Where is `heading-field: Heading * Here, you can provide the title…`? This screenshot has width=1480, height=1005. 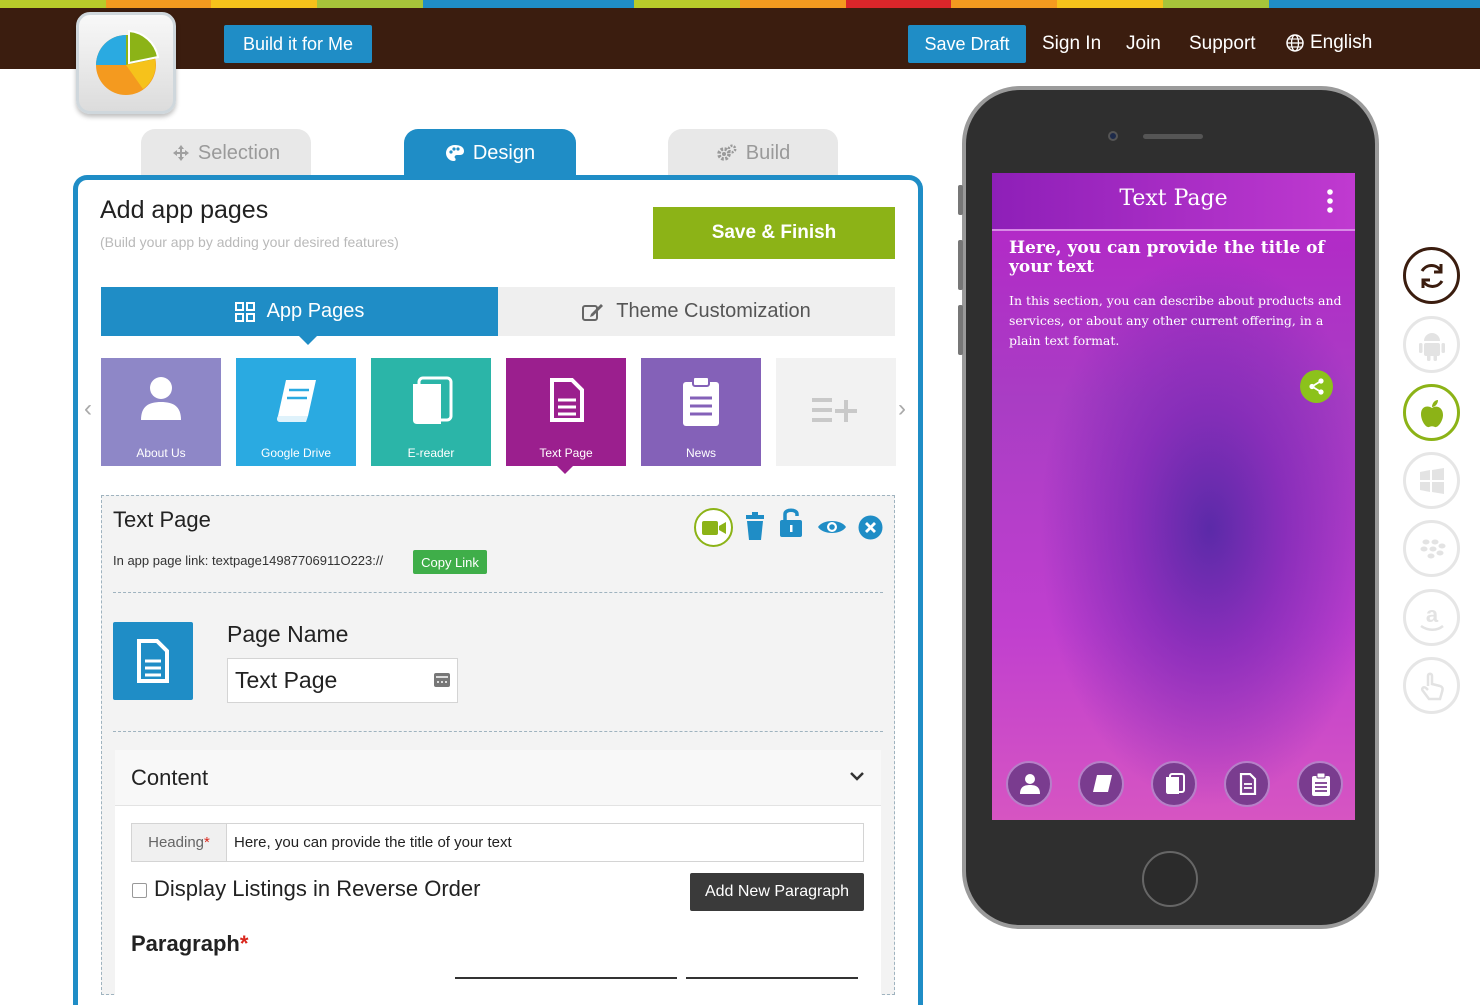 heading-field: Heading * Here, you can provide the title… is located at coordinates (497, 842).